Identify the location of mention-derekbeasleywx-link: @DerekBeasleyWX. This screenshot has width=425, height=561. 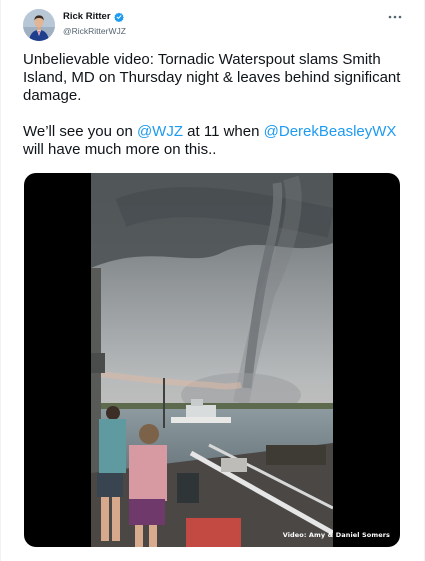
(330, 131).